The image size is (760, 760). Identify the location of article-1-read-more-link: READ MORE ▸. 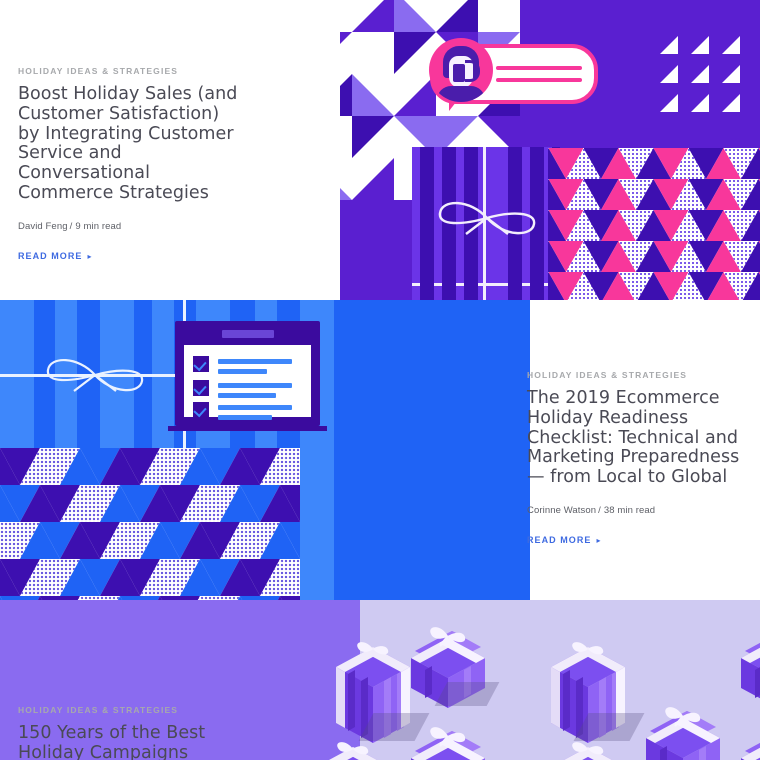
(55, 256).